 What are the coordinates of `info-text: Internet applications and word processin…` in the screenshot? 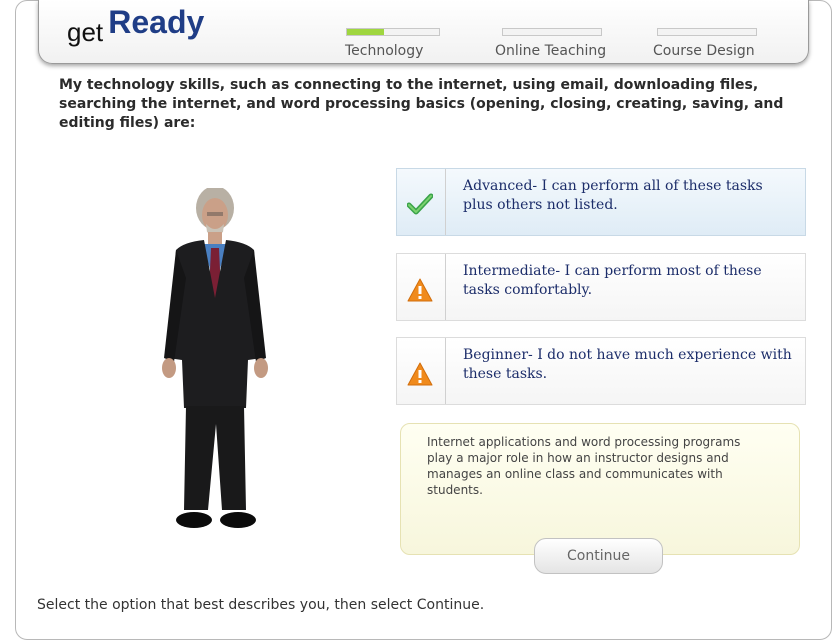 It's located at (584, 466).